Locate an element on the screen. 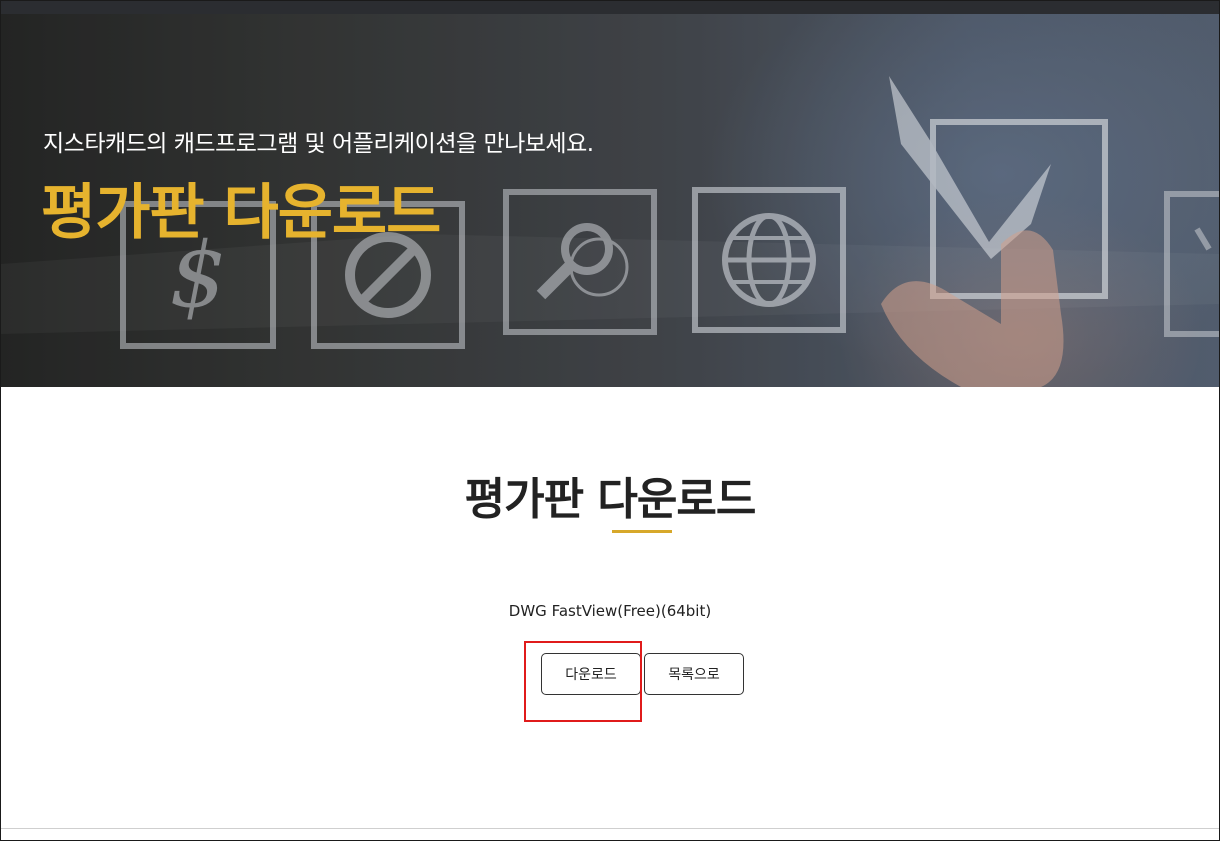  footer-divider is located at coordinates (610, 828).